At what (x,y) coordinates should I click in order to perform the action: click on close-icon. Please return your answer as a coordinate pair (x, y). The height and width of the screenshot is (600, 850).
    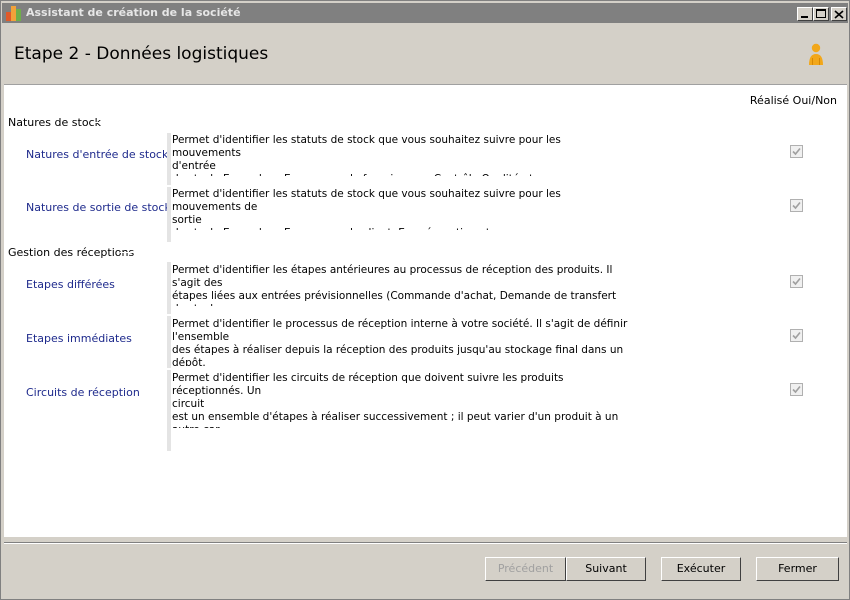
    Looking at the image, I should click on (839, 14).